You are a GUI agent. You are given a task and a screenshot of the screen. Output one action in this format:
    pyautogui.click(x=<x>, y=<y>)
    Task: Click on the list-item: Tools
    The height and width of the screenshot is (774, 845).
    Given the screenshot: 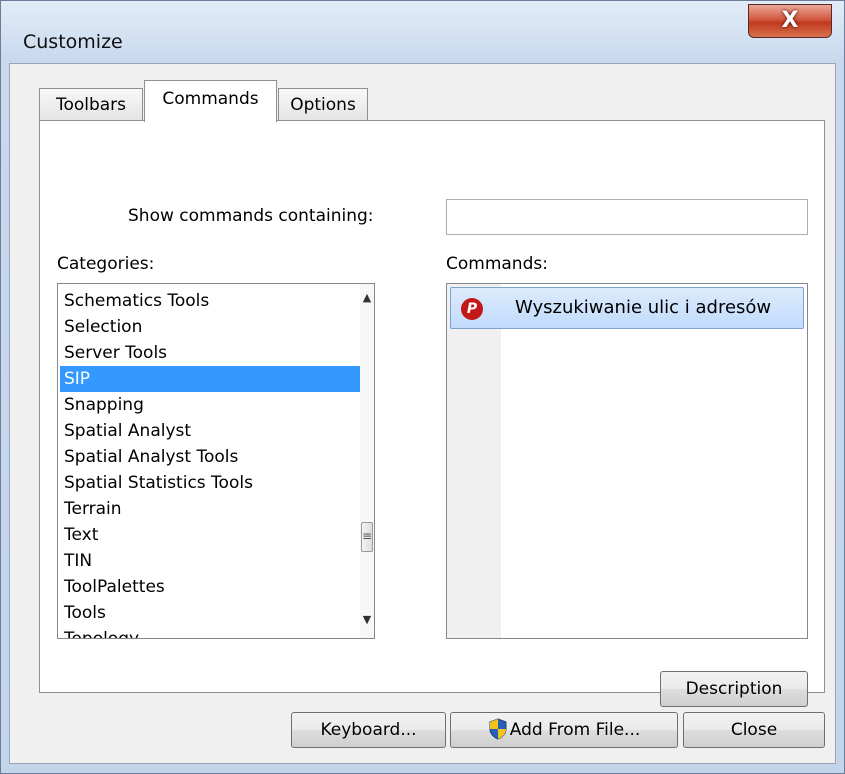 What is the action you would take?
    pyautogui.click(x=210, y=613)
    